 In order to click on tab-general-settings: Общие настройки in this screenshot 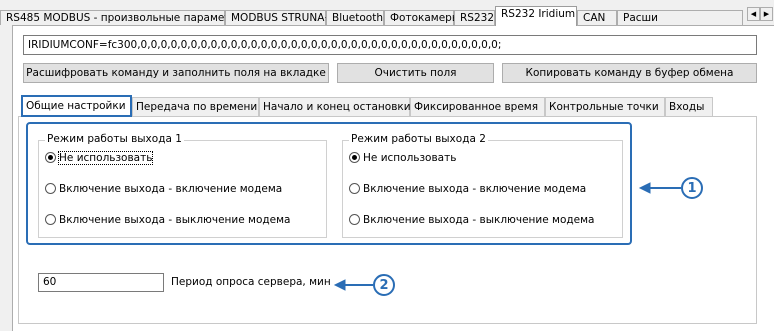, I will do `click(76, 106)`.